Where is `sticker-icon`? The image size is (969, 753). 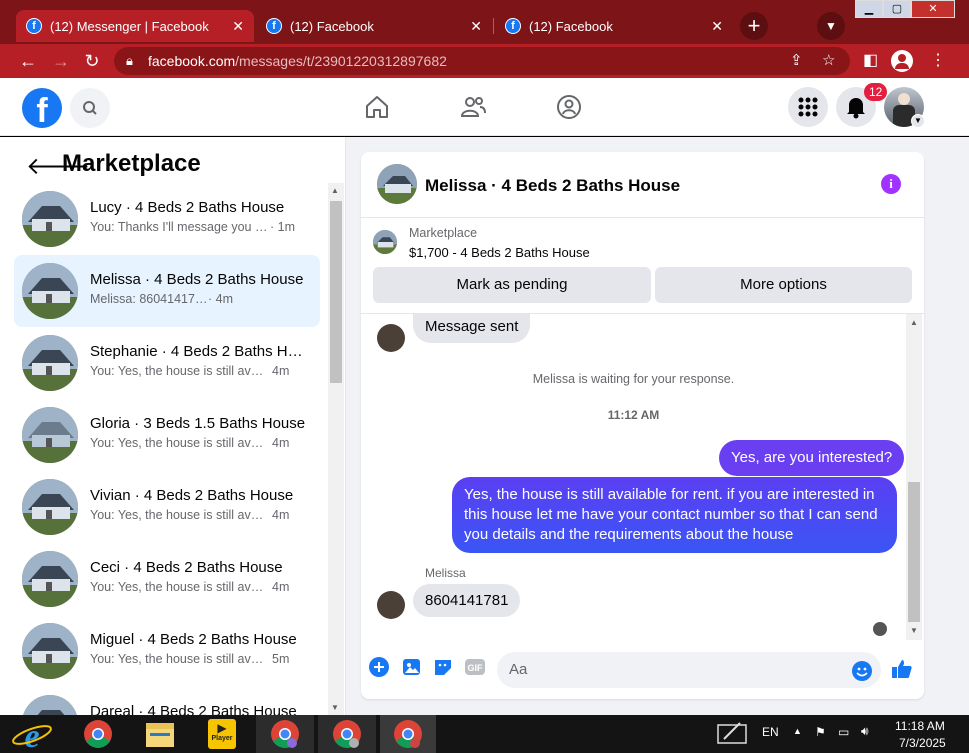
sticker-icon is located at coordinates (443, 667).